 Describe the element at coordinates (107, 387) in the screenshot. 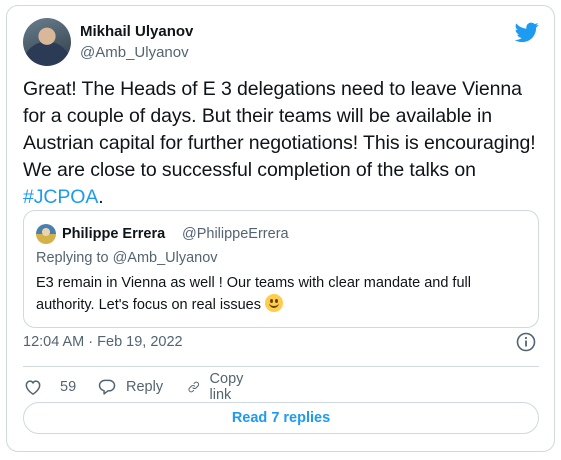

I see `reply-bubble-icon` at that location.